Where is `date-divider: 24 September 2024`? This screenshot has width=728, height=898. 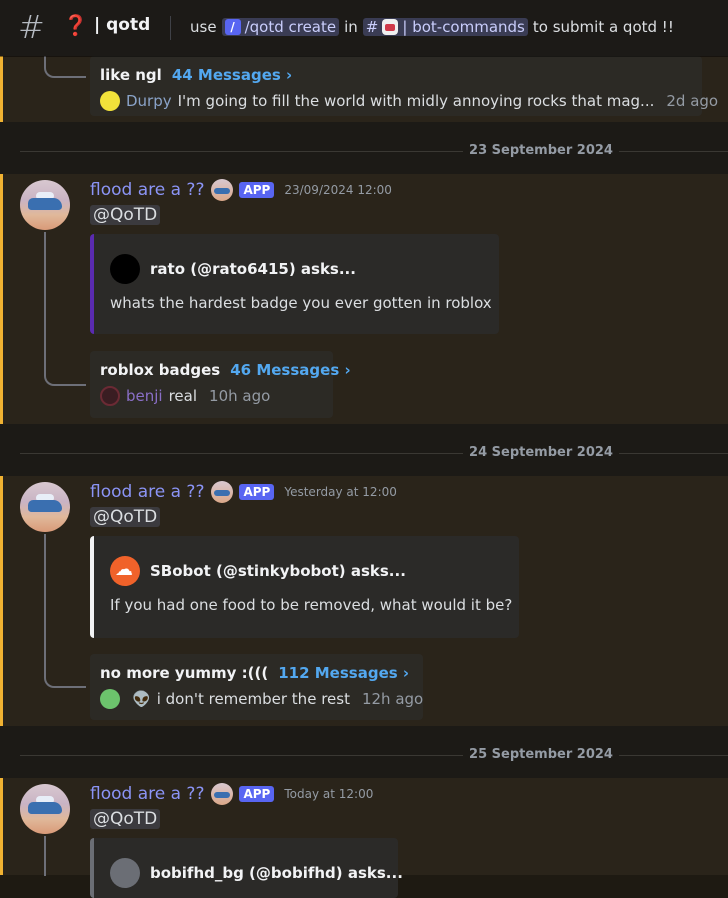
date-divider: 24 September 2024 is located at coordinates (364, 450).